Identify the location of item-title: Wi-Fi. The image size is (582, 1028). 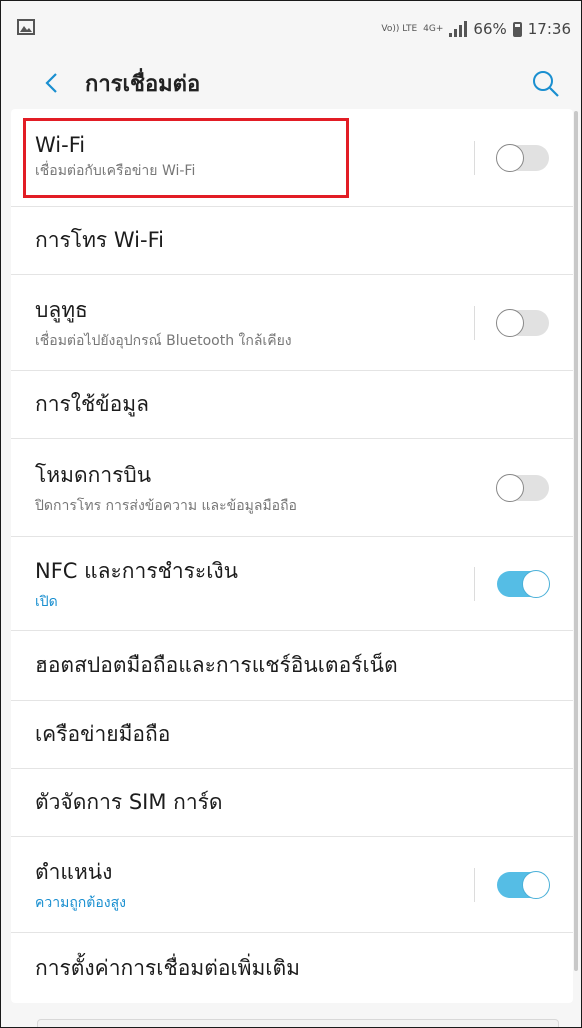
(60, 145).